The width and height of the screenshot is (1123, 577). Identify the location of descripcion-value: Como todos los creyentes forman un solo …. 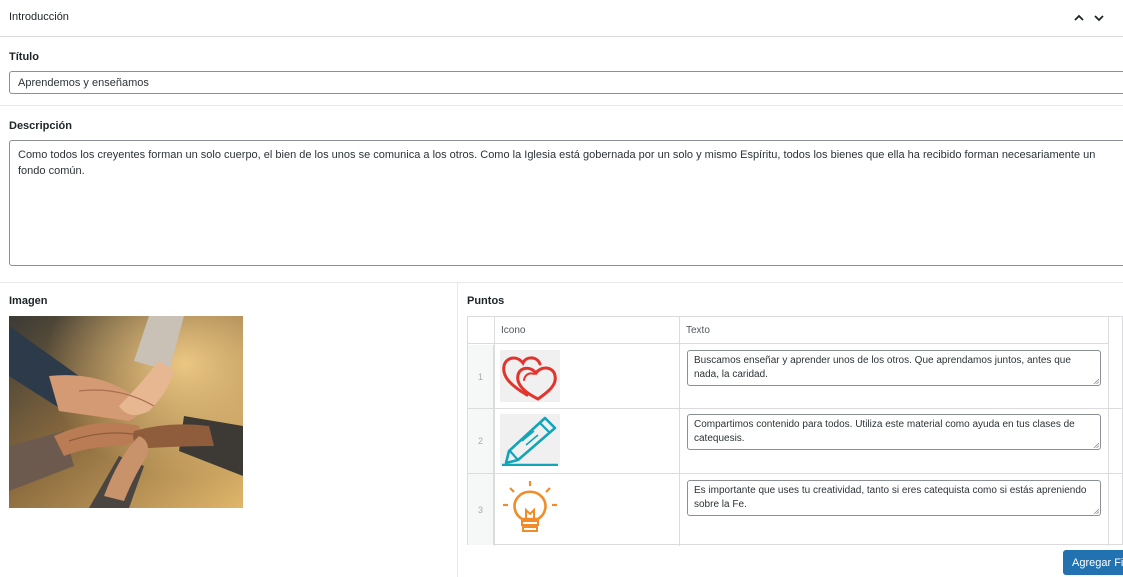
(557, 163).